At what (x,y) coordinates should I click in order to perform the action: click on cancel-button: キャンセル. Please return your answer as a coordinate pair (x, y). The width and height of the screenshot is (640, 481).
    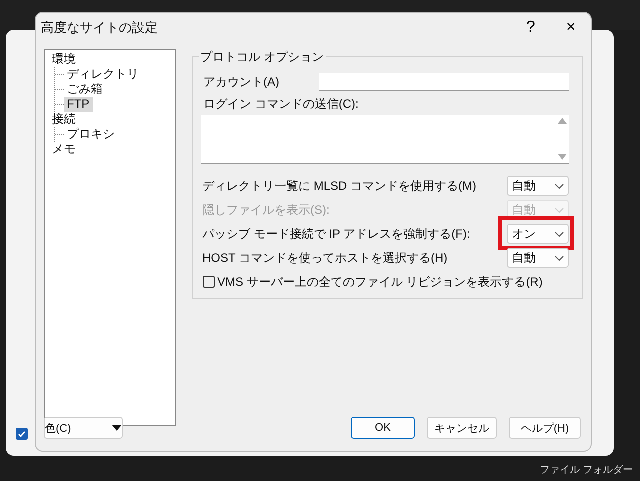
    Looking at the image, I should click on (462, 428).